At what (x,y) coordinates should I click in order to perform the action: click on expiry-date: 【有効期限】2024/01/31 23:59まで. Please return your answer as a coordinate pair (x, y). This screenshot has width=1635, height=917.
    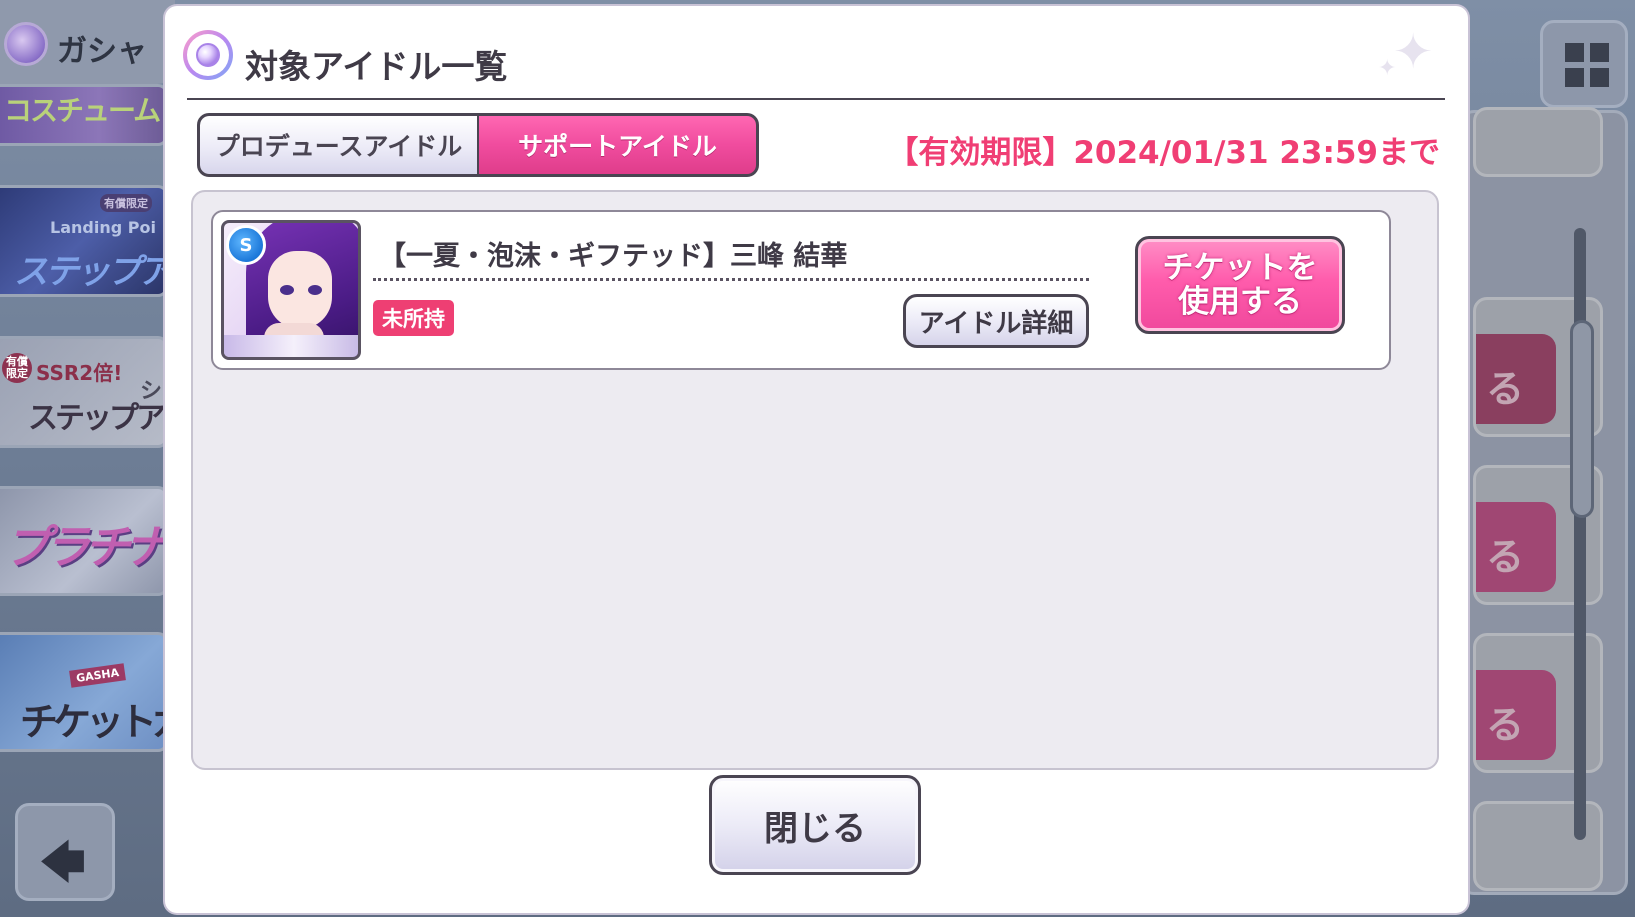
    Looking at the image, I should click on (1163, 153).